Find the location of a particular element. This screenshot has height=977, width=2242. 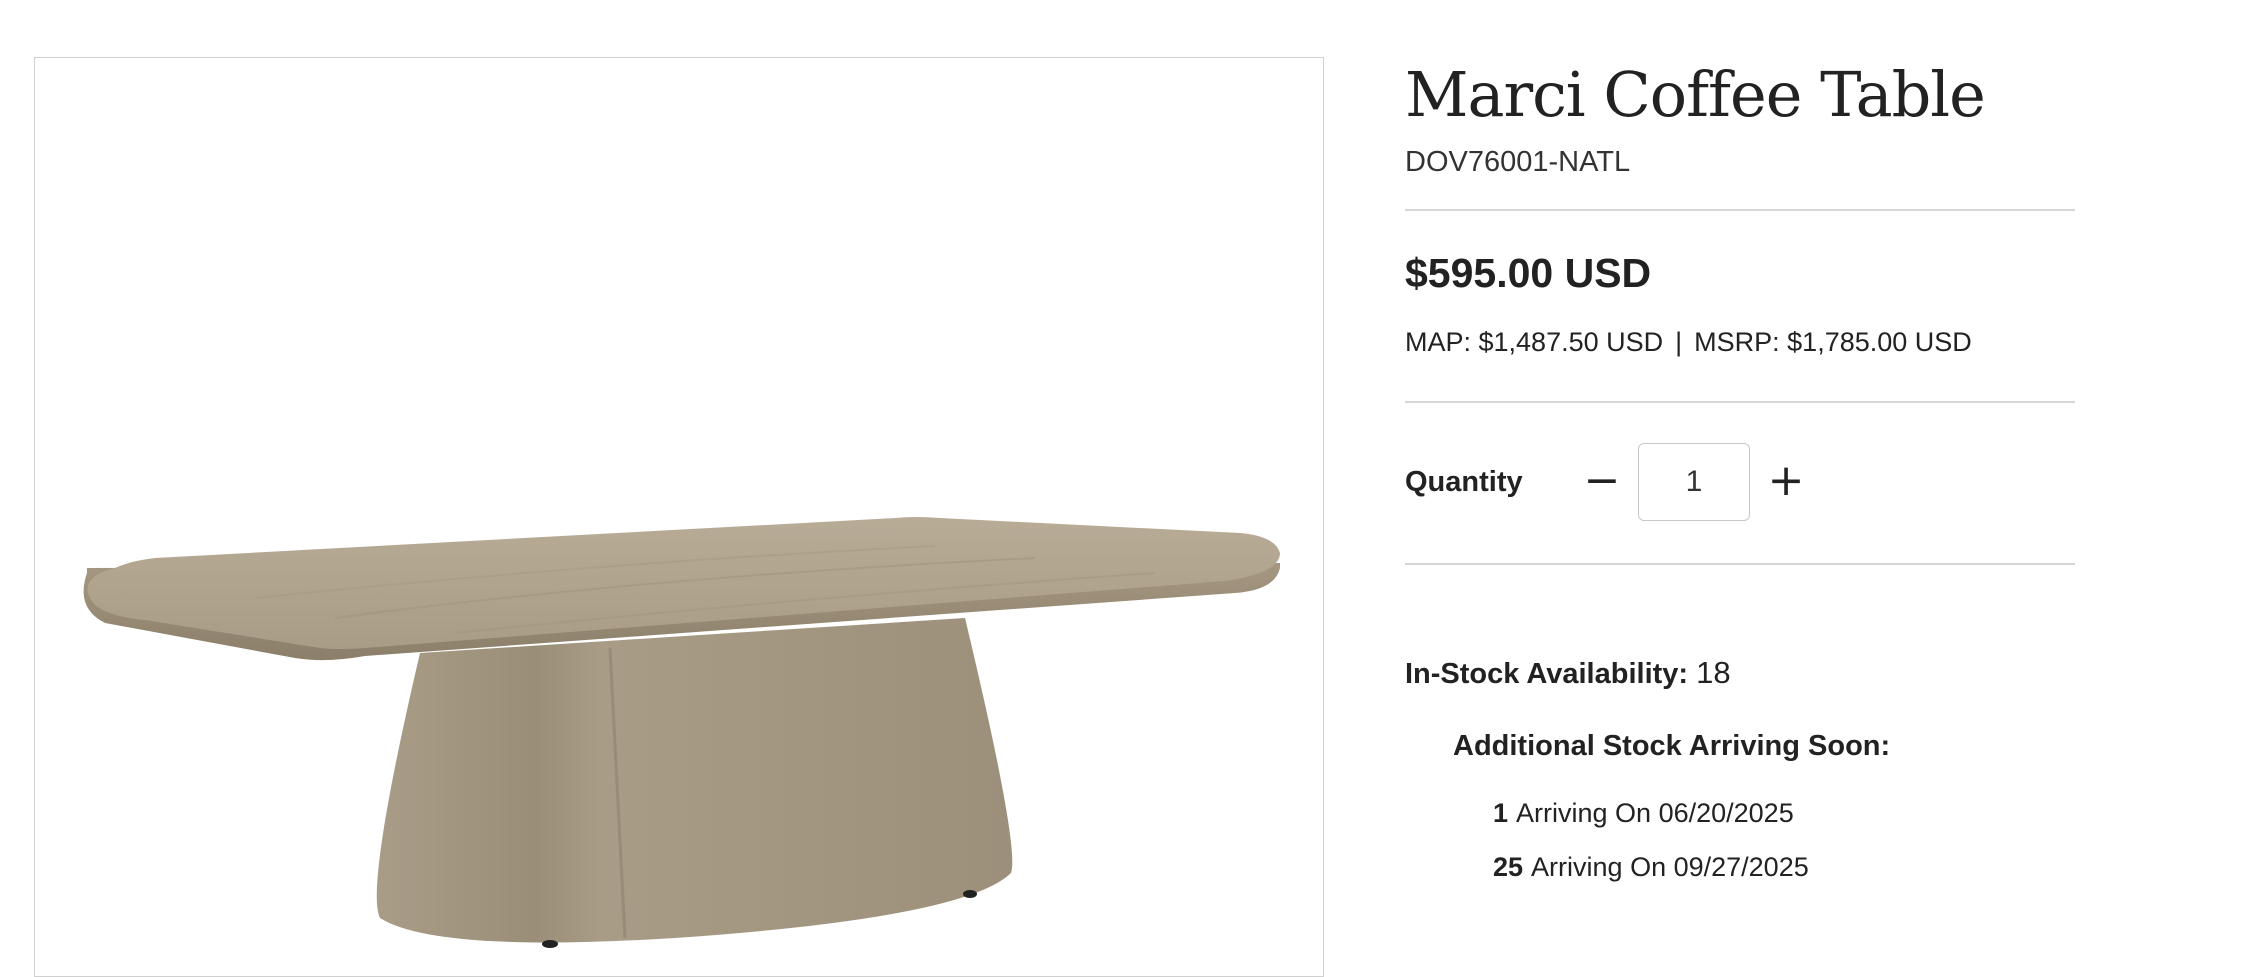

in-stock-availability: In-Stock Availability: 18 is located at coordinates (1568, 673).